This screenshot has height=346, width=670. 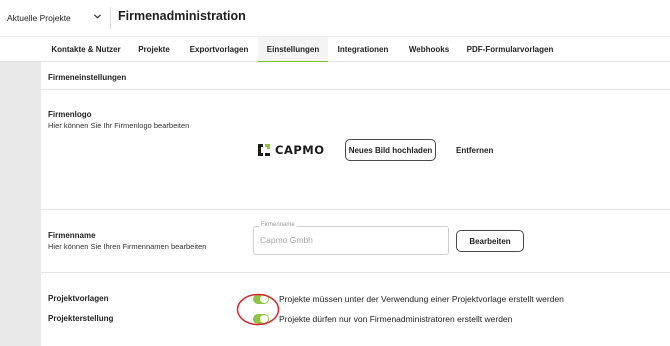 I want to click on tab-pdf-formularvorlagen: PDF-Formularvorlagen, so click(x=510, y=49).